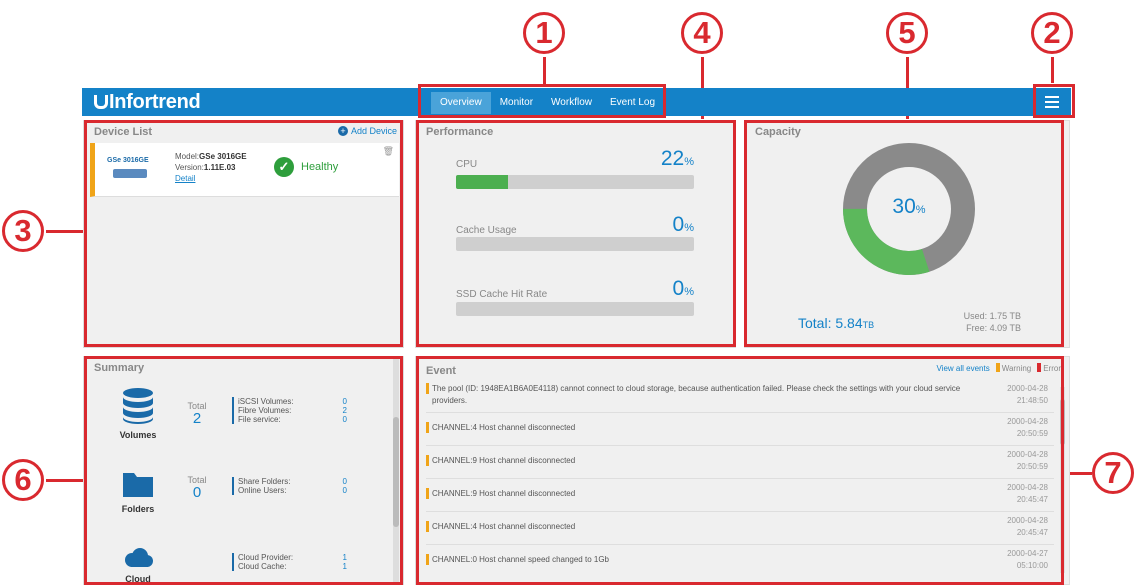 This screenshot has height=585, width=1138. Describe the element at coordinates (993, 328) in the screenshot. I see `capacity-free: Free: 4.09 TB` at that location.